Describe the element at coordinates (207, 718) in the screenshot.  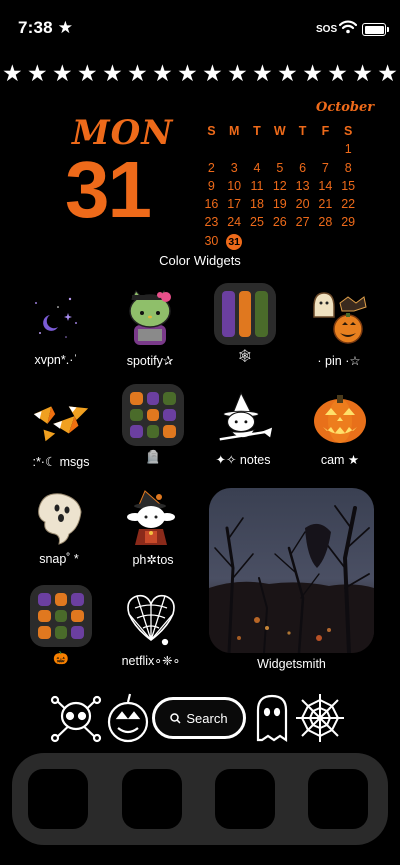
I see `search-label: Search` at that location.